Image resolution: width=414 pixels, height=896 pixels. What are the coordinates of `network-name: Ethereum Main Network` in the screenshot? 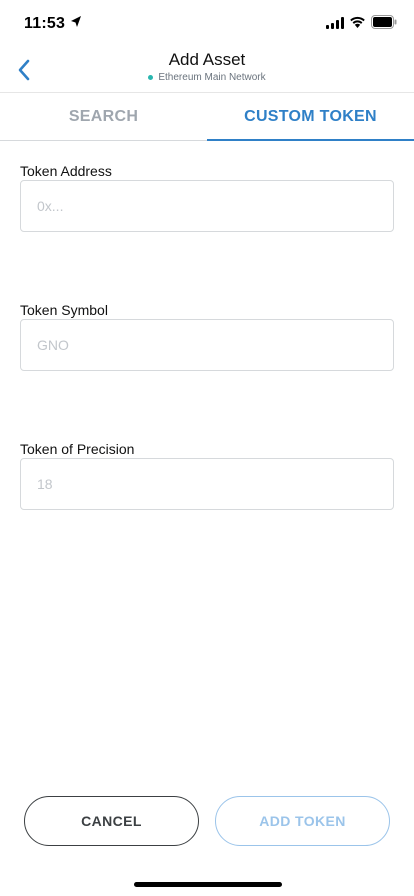 It's located at (212, 77).